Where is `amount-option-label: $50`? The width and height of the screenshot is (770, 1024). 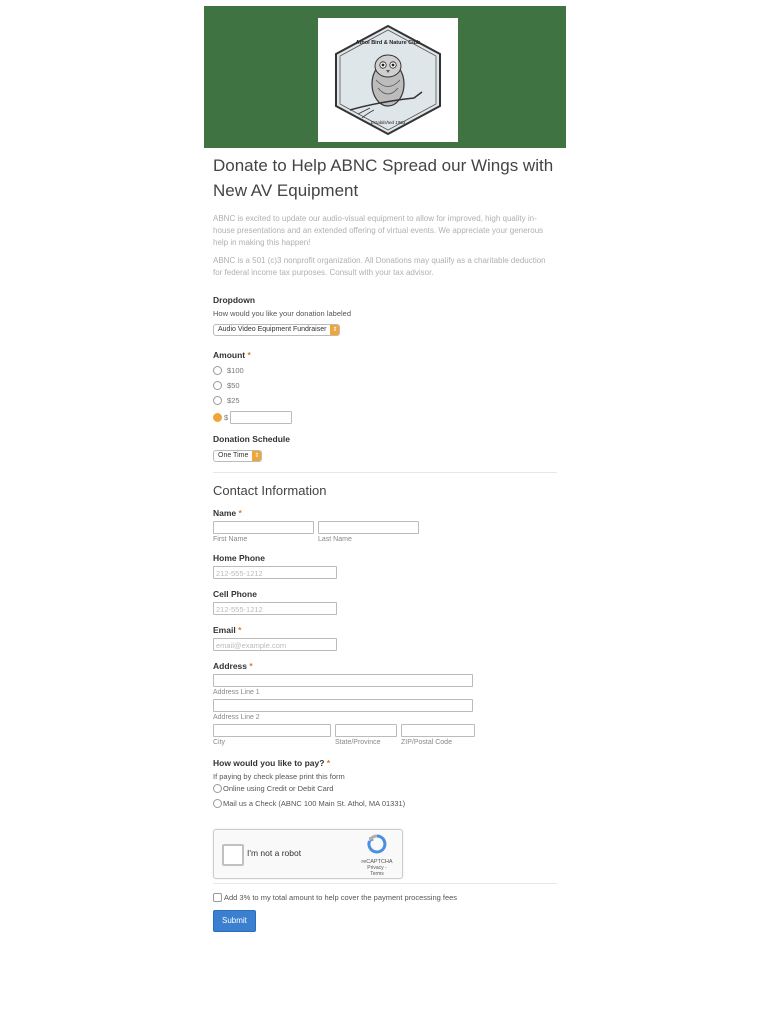 amount-option-label: $50 is located at coordinates (233, 385).